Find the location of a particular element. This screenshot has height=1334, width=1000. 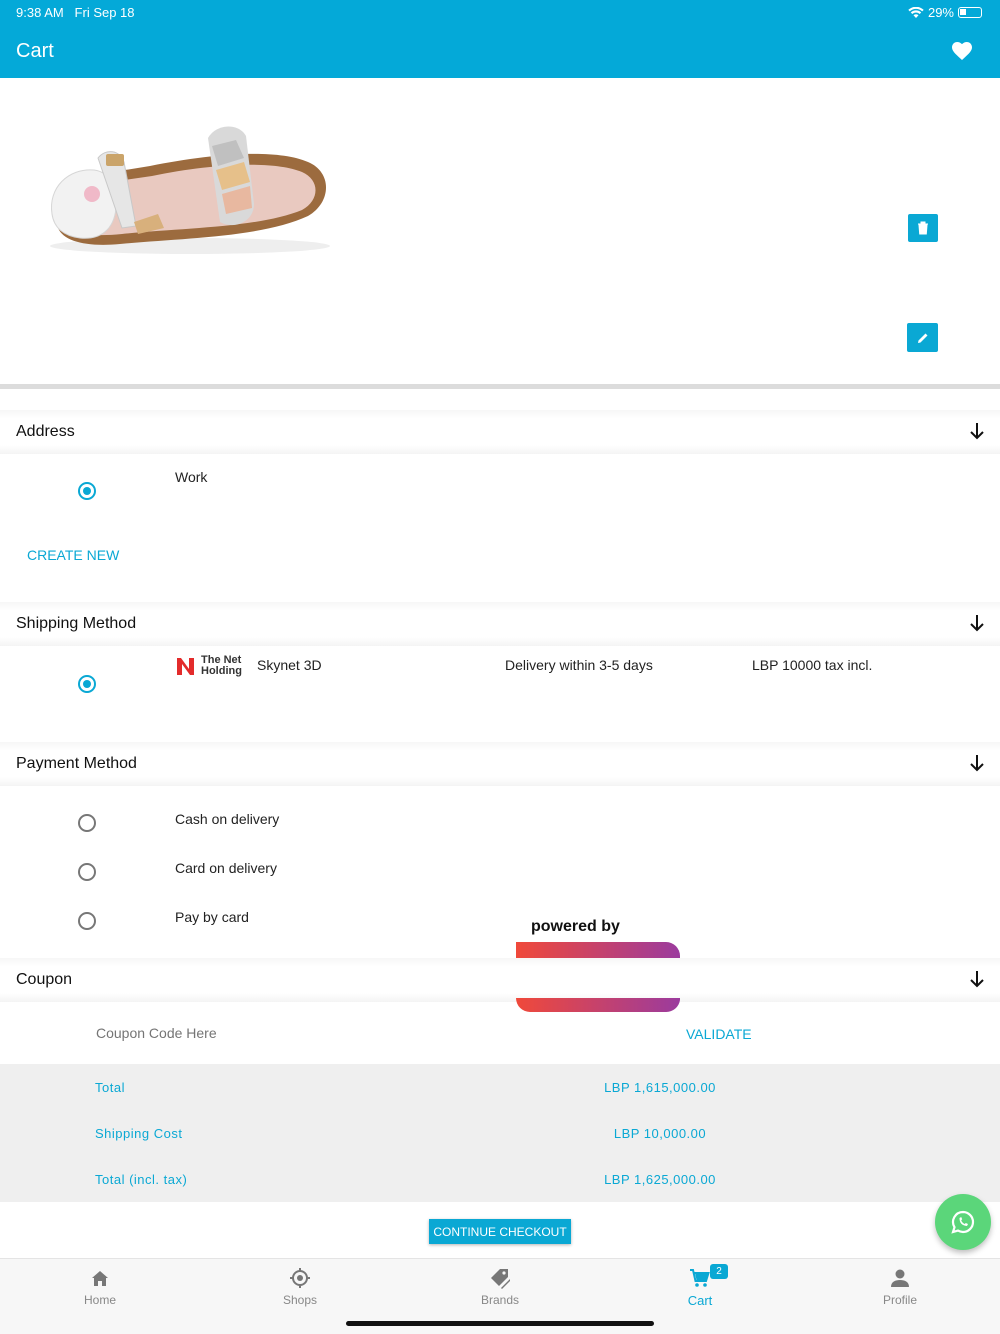

powered-by-text: powered by is located at coordinates (575, 926).